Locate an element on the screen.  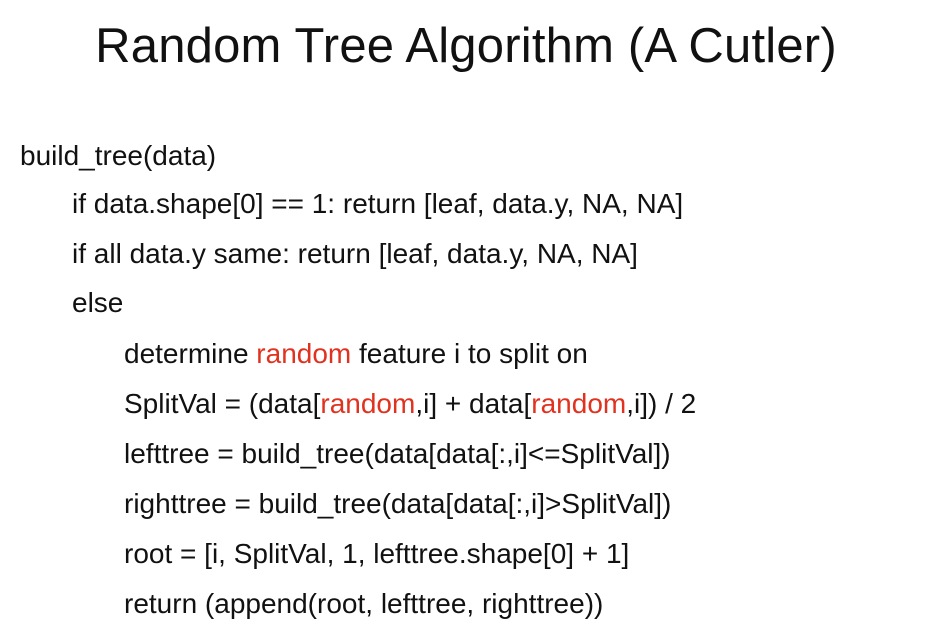
code-text: SplitVal = (data[ is located at coordinates (222, 403).